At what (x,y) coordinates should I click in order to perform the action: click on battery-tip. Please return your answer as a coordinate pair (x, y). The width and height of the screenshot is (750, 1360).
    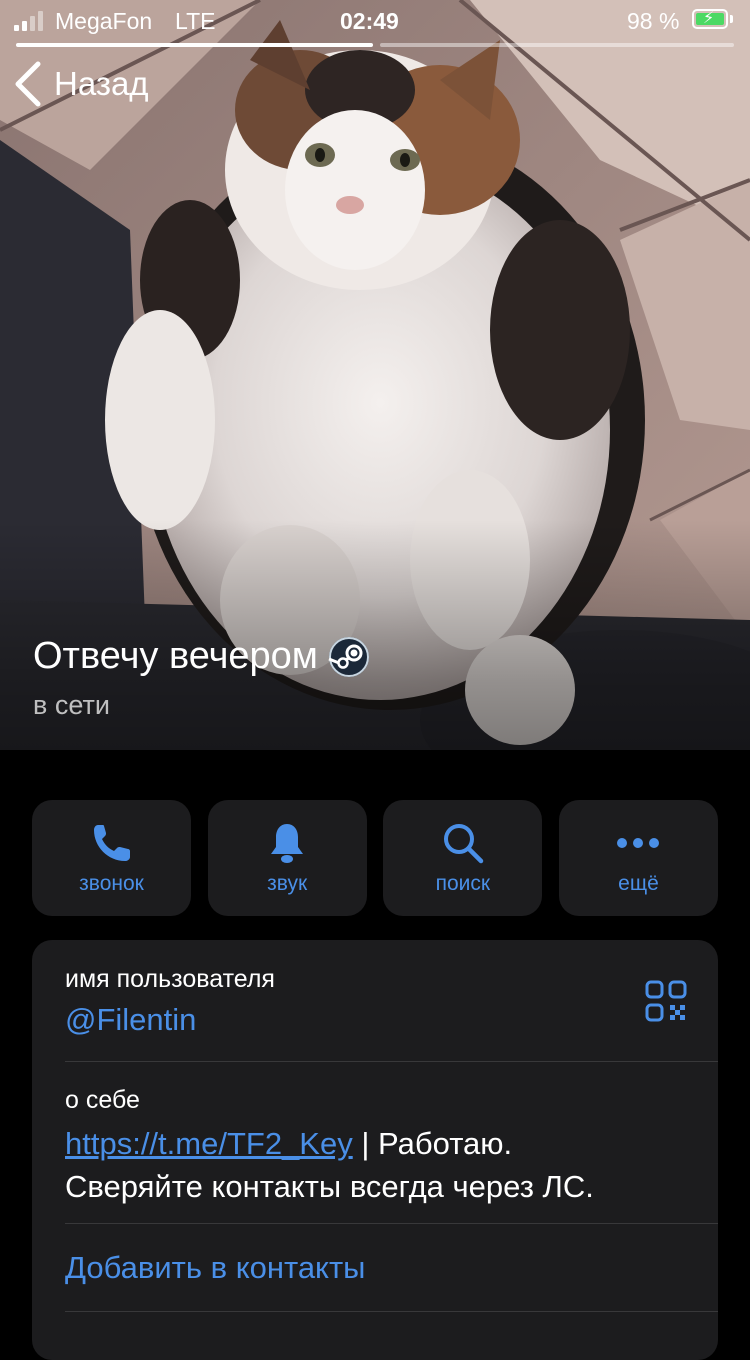
    Looking at the image, I should click on (731, 19).